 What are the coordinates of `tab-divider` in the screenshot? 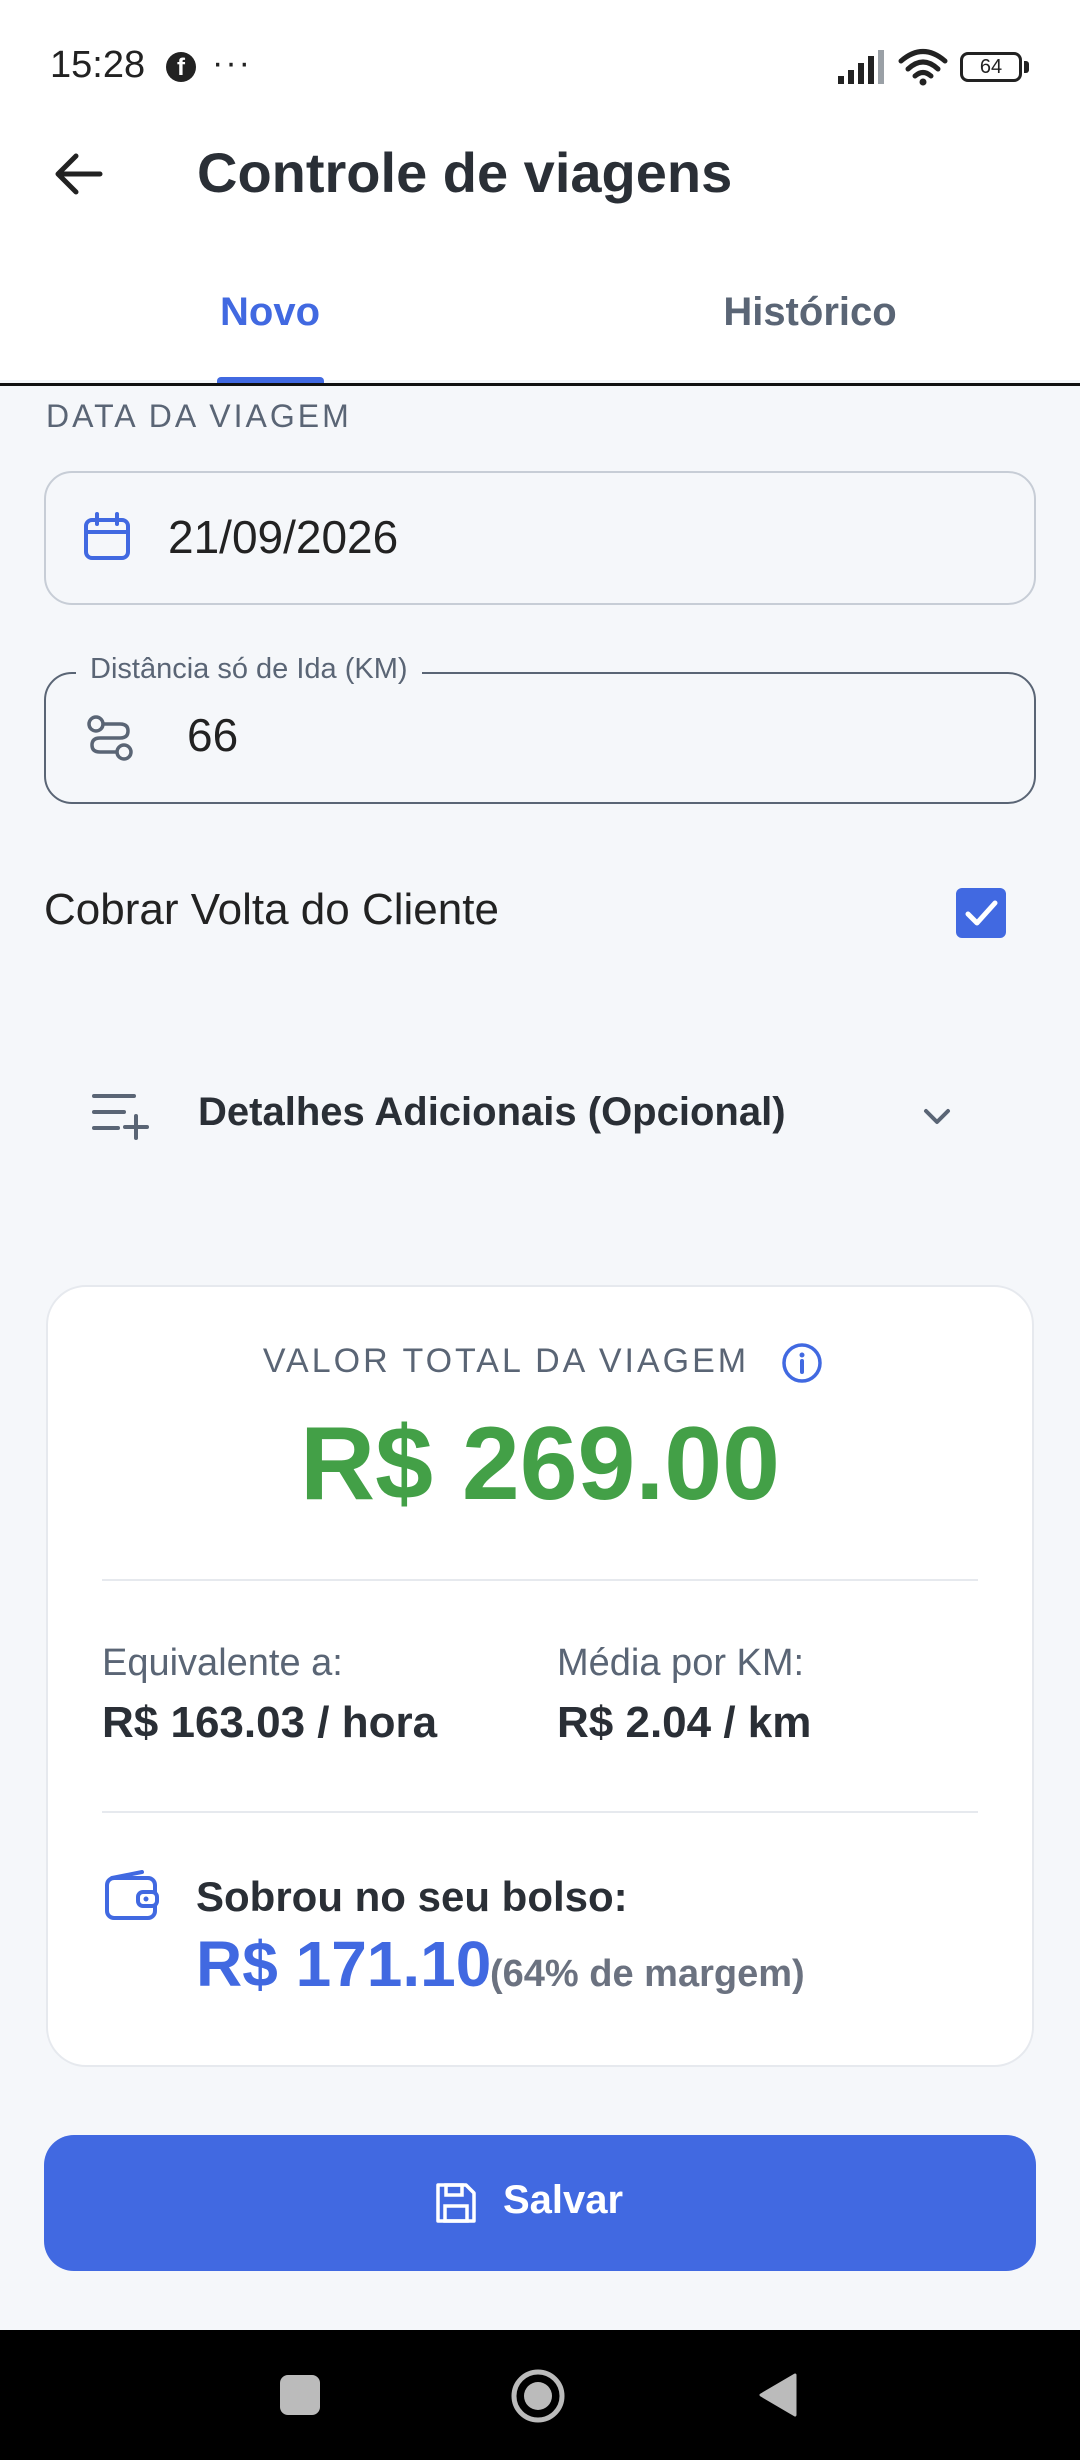 It's located at (540, 384).